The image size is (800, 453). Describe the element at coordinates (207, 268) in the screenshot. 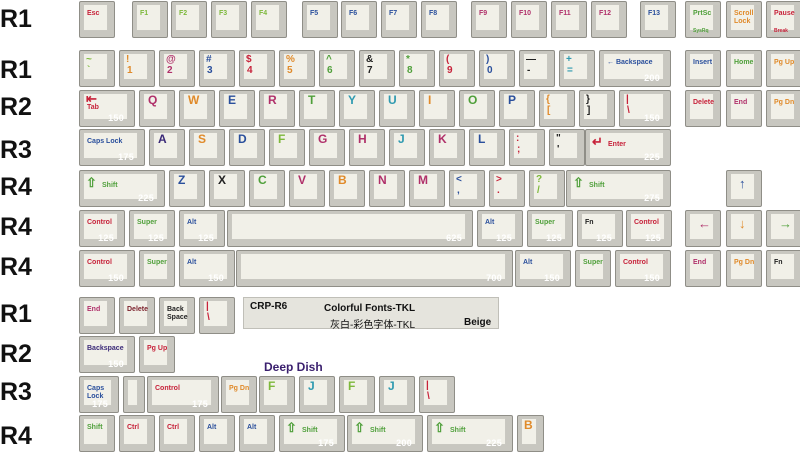

I see `key-lalt2: Alt 150` at that location.